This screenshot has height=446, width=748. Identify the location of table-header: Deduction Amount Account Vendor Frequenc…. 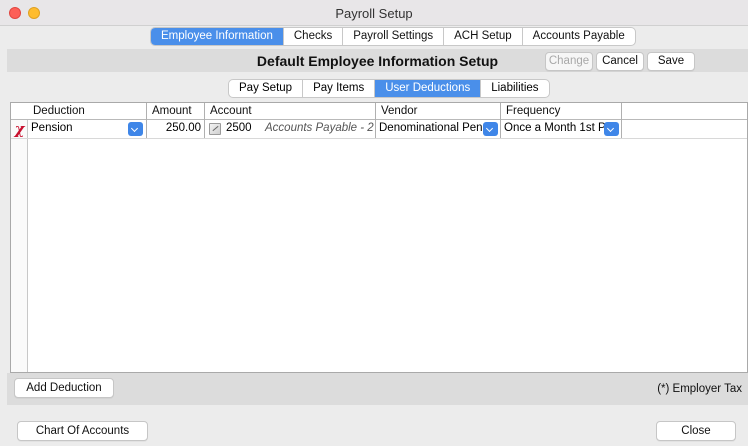
(379, 111).